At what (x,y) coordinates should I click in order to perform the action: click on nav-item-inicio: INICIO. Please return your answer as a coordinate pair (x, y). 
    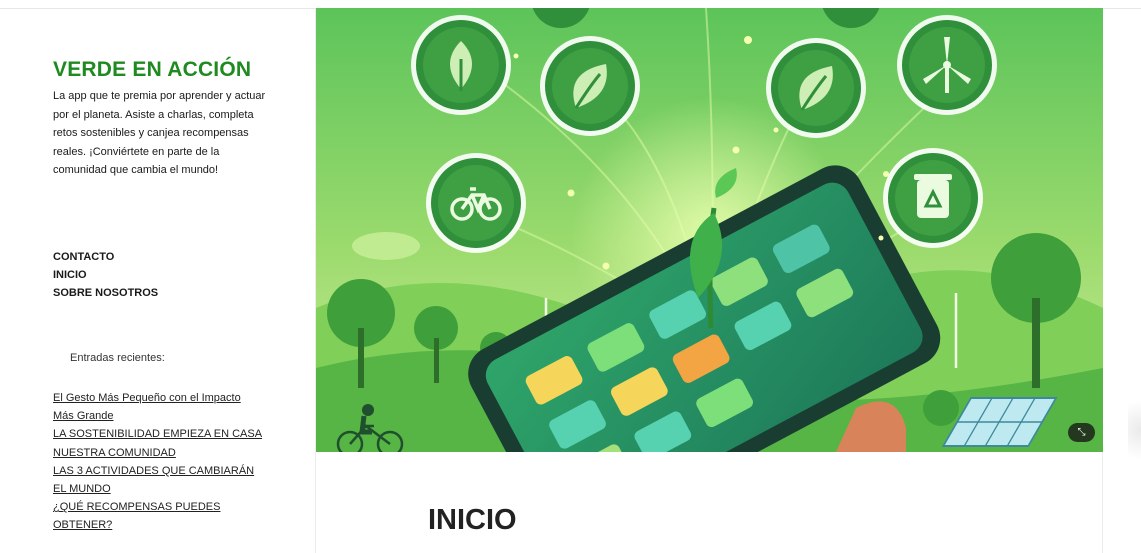
    Looking at the image, I should click on (105, 275).